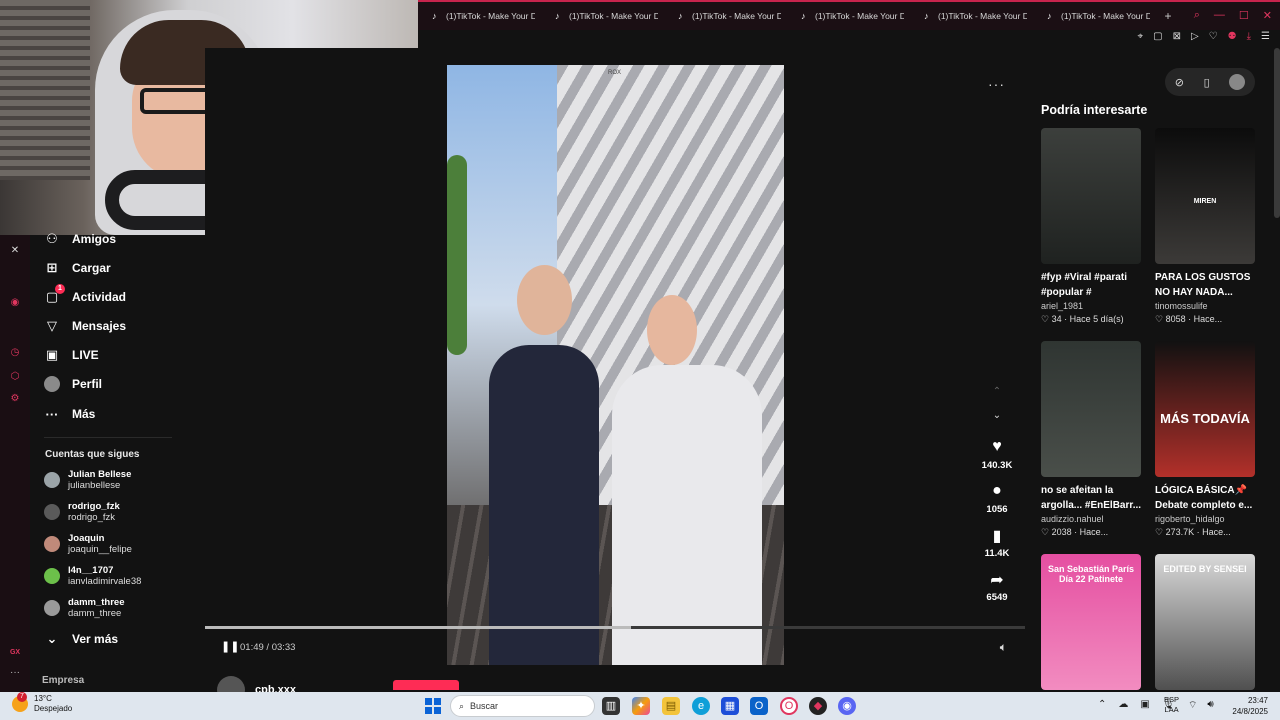 The width and height of the screenshot is (1280, 720). I want to click on sidebar-item-ms: ··· Más, so click(70, 414).